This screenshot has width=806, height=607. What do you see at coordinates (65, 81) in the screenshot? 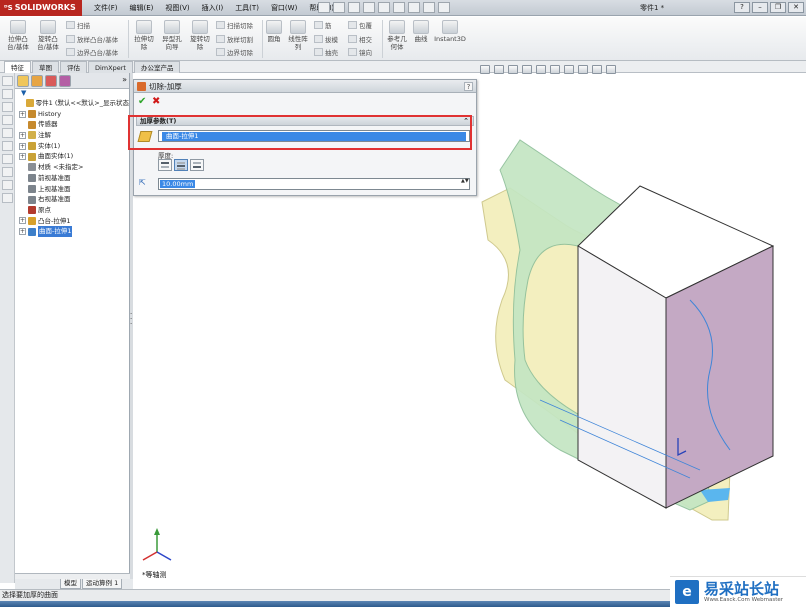
I see `display-manager-tab-icon` at bounding box center [65, 81].